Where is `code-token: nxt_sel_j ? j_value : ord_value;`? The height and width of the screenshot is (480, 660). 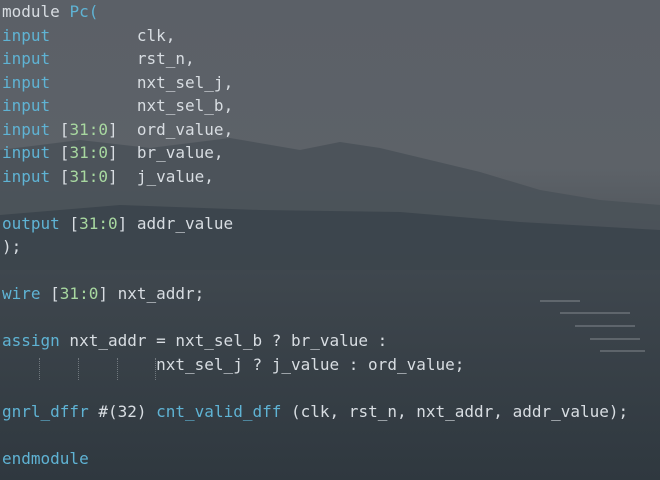
code-token: nxt_sel_j ? j_value : ord_value; is located at coordinates (233, 364).